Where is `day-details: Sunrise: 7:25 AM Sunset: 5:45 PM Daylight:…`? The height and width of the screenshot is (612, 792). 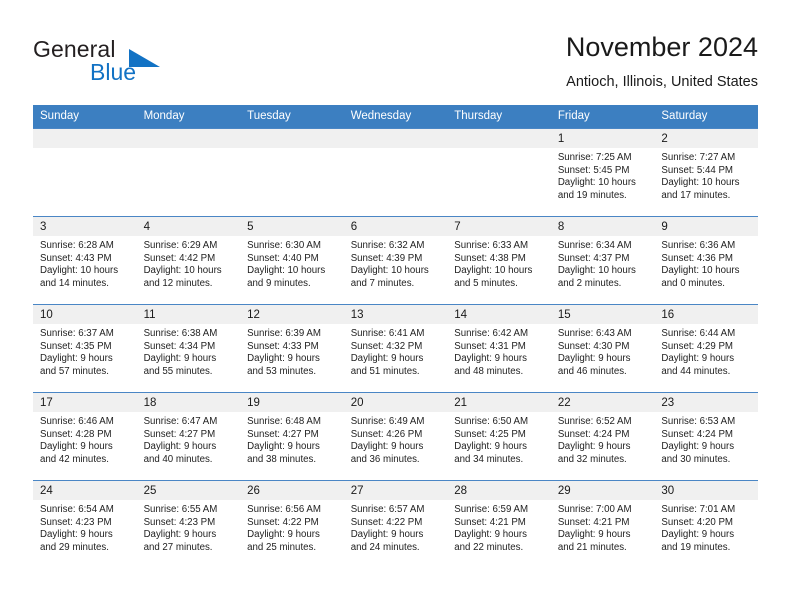
day-details: Sunrise: 7:25 AM Sunset: 5:45 PM Daylight:… is located at coordinates (603, 175).